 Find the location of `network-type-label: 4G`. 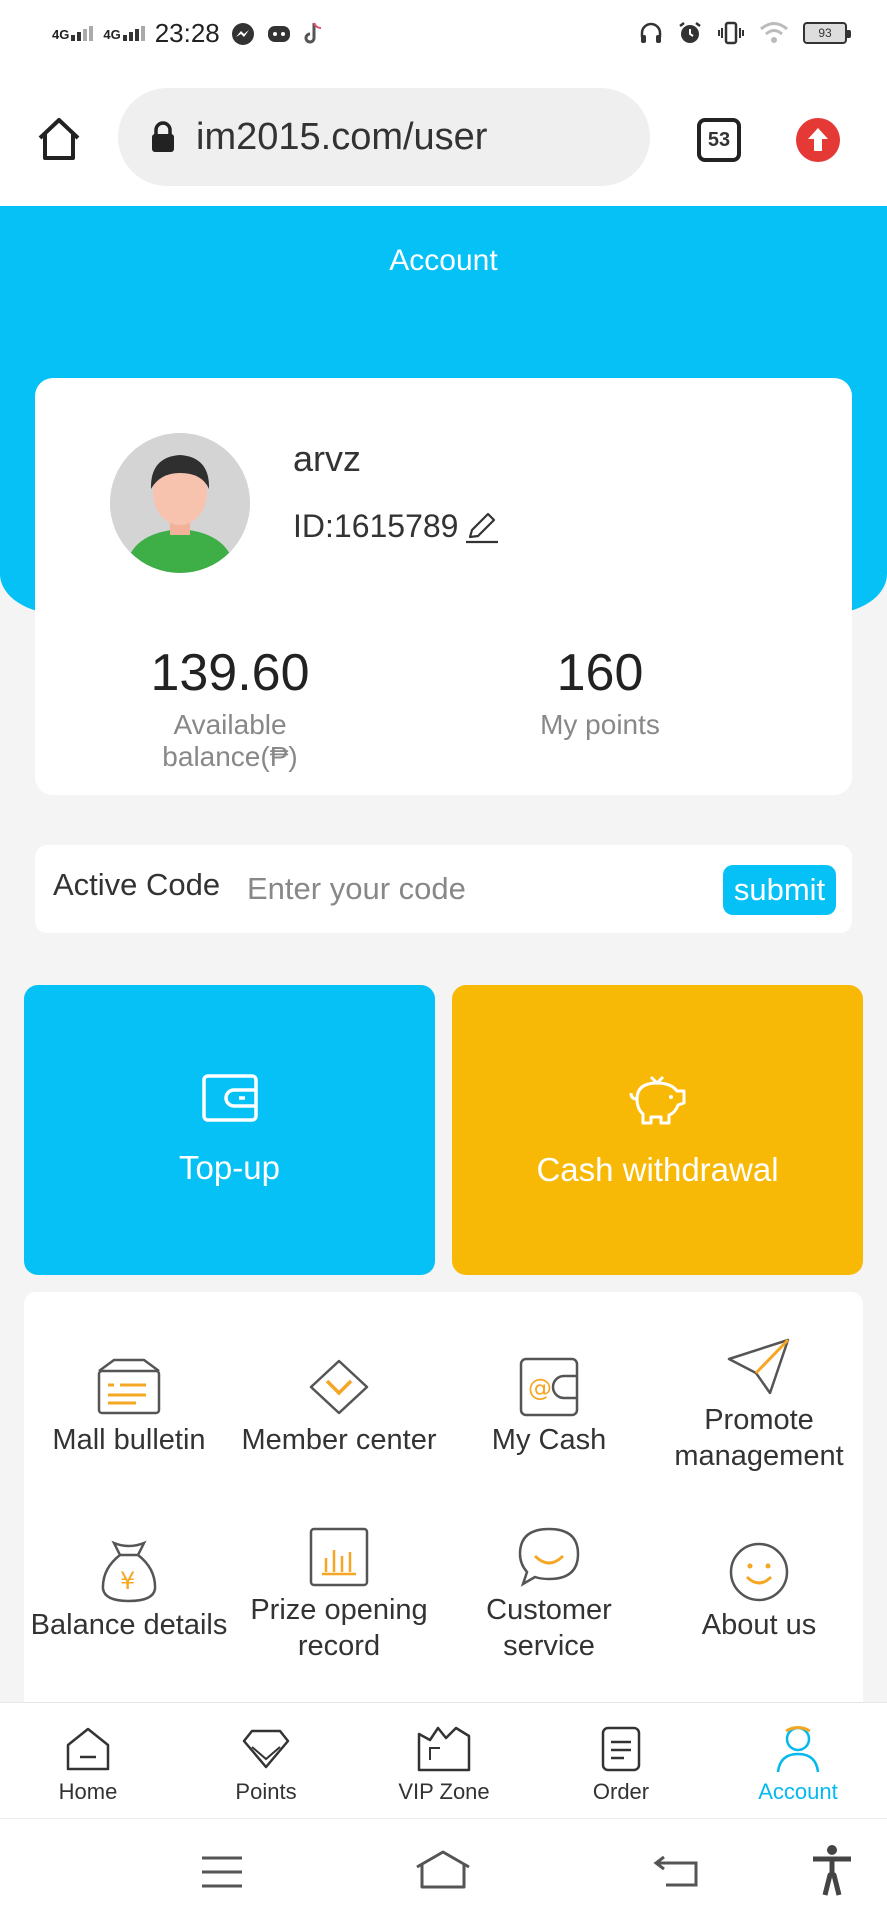

network-type-label: 4G is located at coordinates (61, 34).